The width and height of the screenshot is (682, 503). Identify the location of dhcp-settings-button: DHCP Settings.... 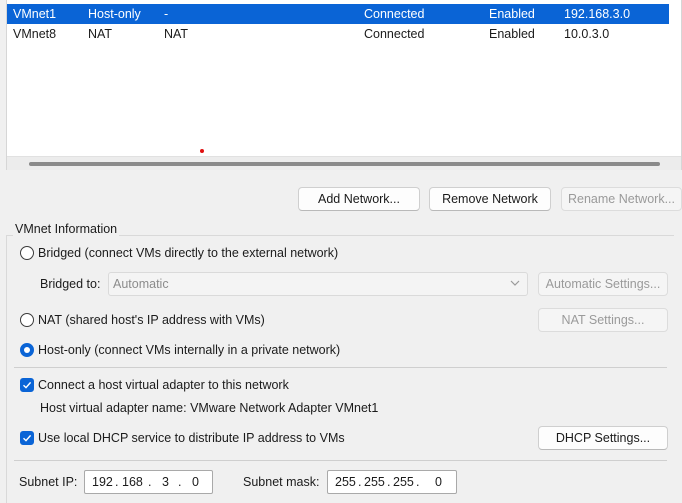
(603, 438).